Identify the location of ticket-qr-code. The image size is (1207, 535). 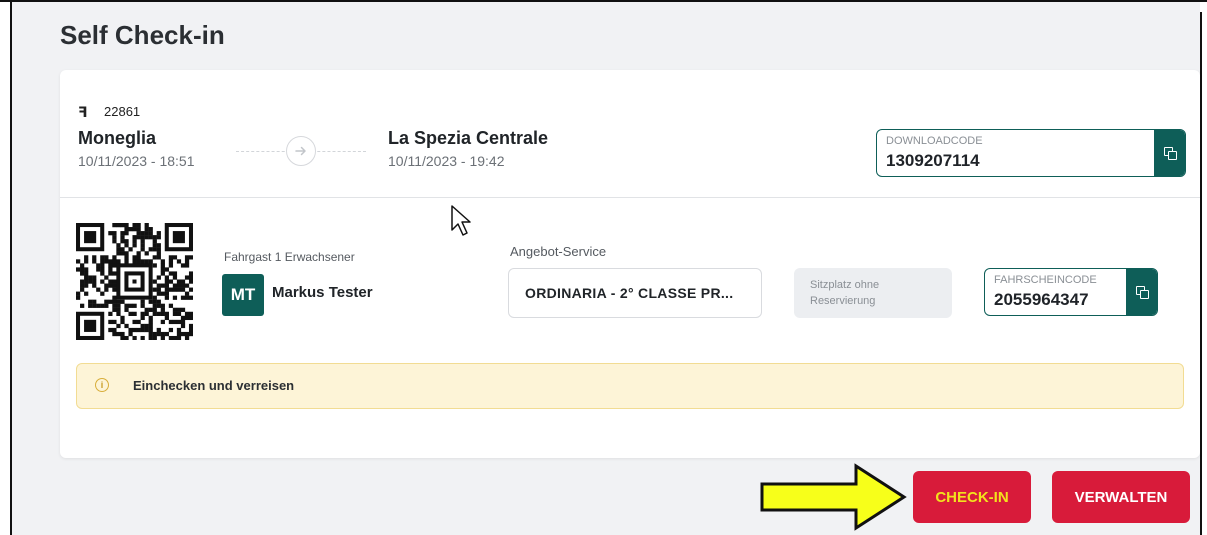
(134, 281).